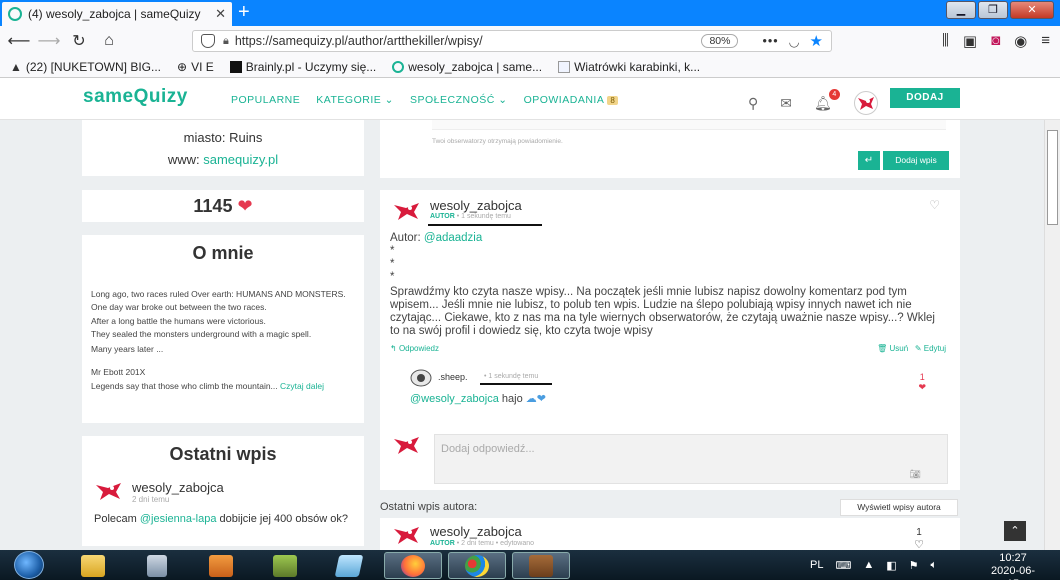 The width and height of the screenshot is (1060, 580). What do you see at coordinates (117, 14) in the screenshot?
I see `tab-samequizy: (4) wesoly_zabojca | sameQuizy ✕` at bounding box center [117, 14].